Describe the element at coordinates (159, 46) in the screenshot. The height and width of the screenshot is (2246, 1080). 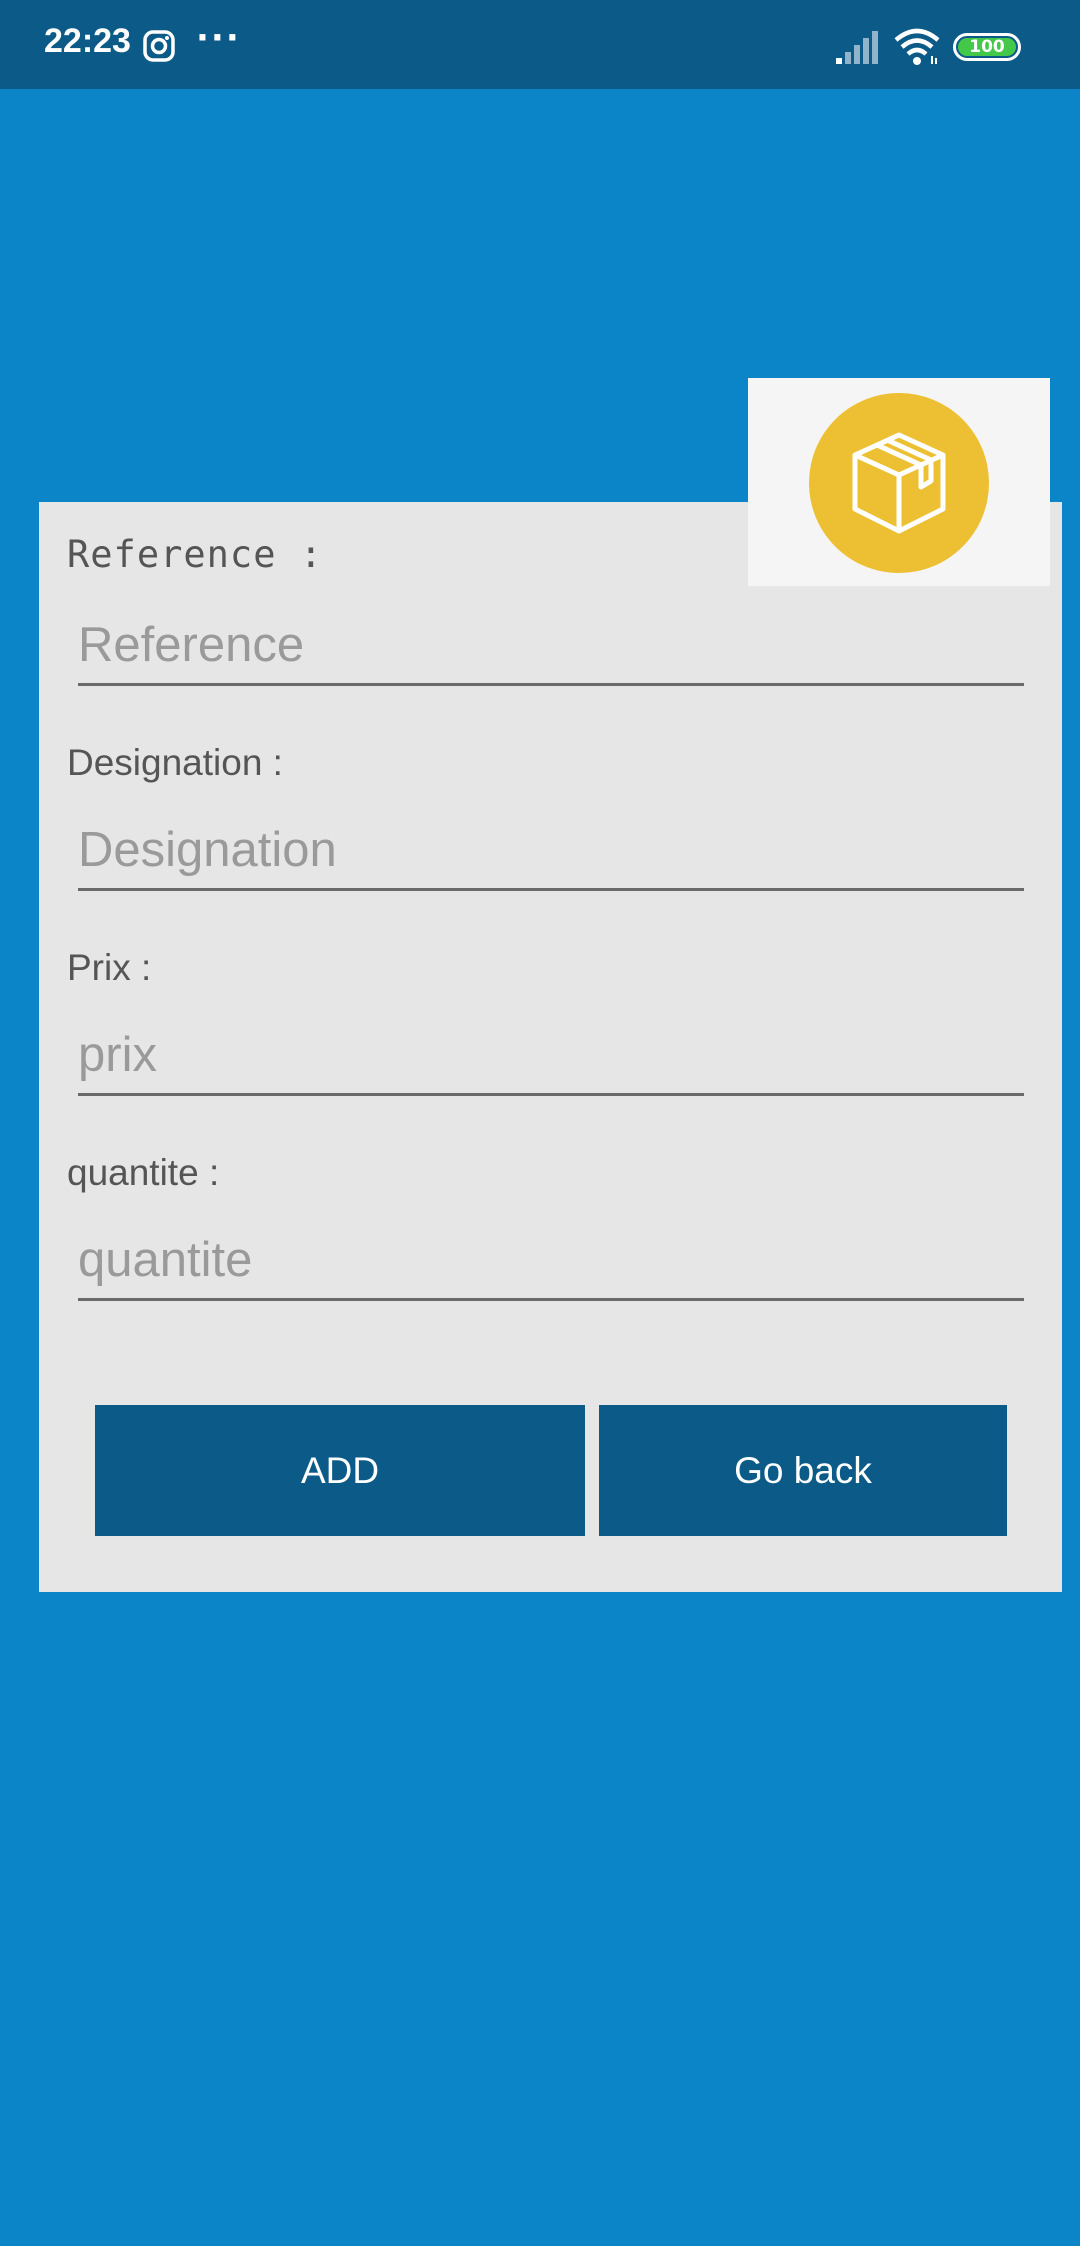
I see `instagram-icon` at that location.